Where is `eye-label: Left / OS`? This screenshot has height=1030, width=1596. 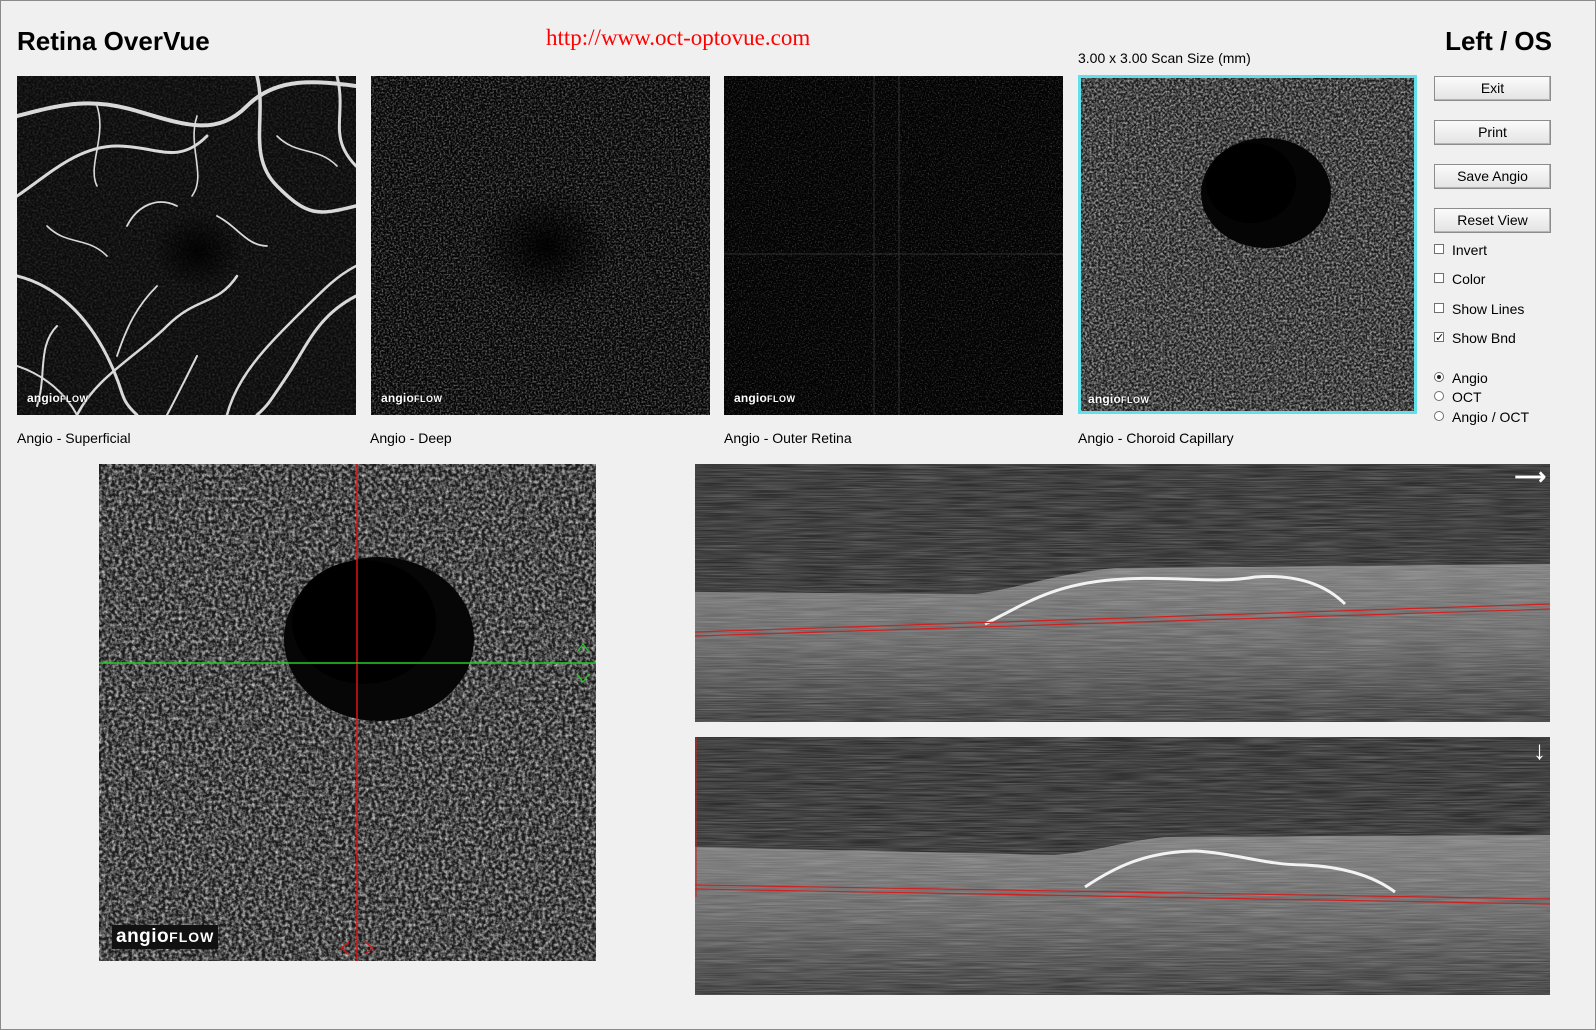
eye-label: Left / OS is located at coordinates (1498, 41).